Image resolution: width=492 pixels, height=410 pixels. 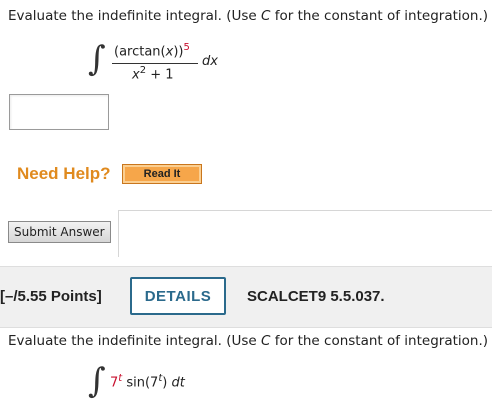 I want to click on answer-input, so click(x=59, y=112).